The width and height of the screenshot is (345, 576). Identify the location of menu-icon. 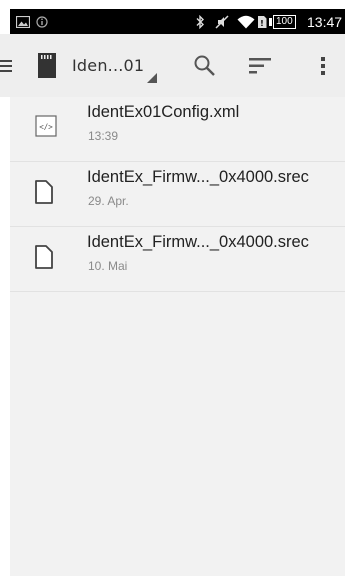
(6, 65).